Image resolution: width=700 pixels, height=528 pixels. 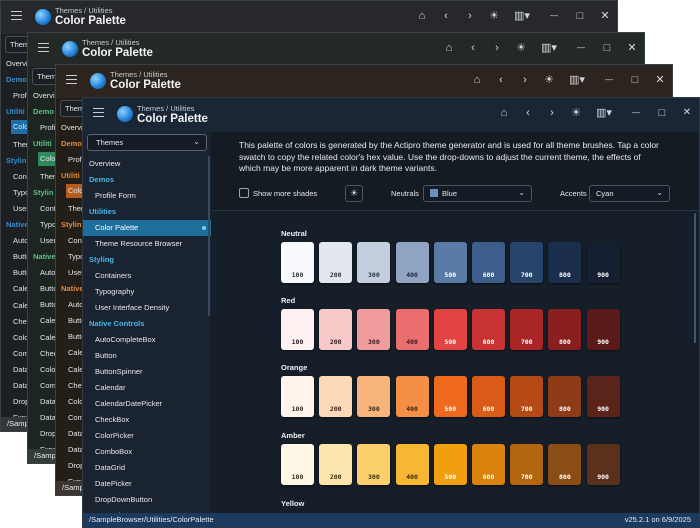 What do you see at coordinates (695, 278) in the screenshot?
I see `palette-scrollbar` at bounding box center [695, 278].